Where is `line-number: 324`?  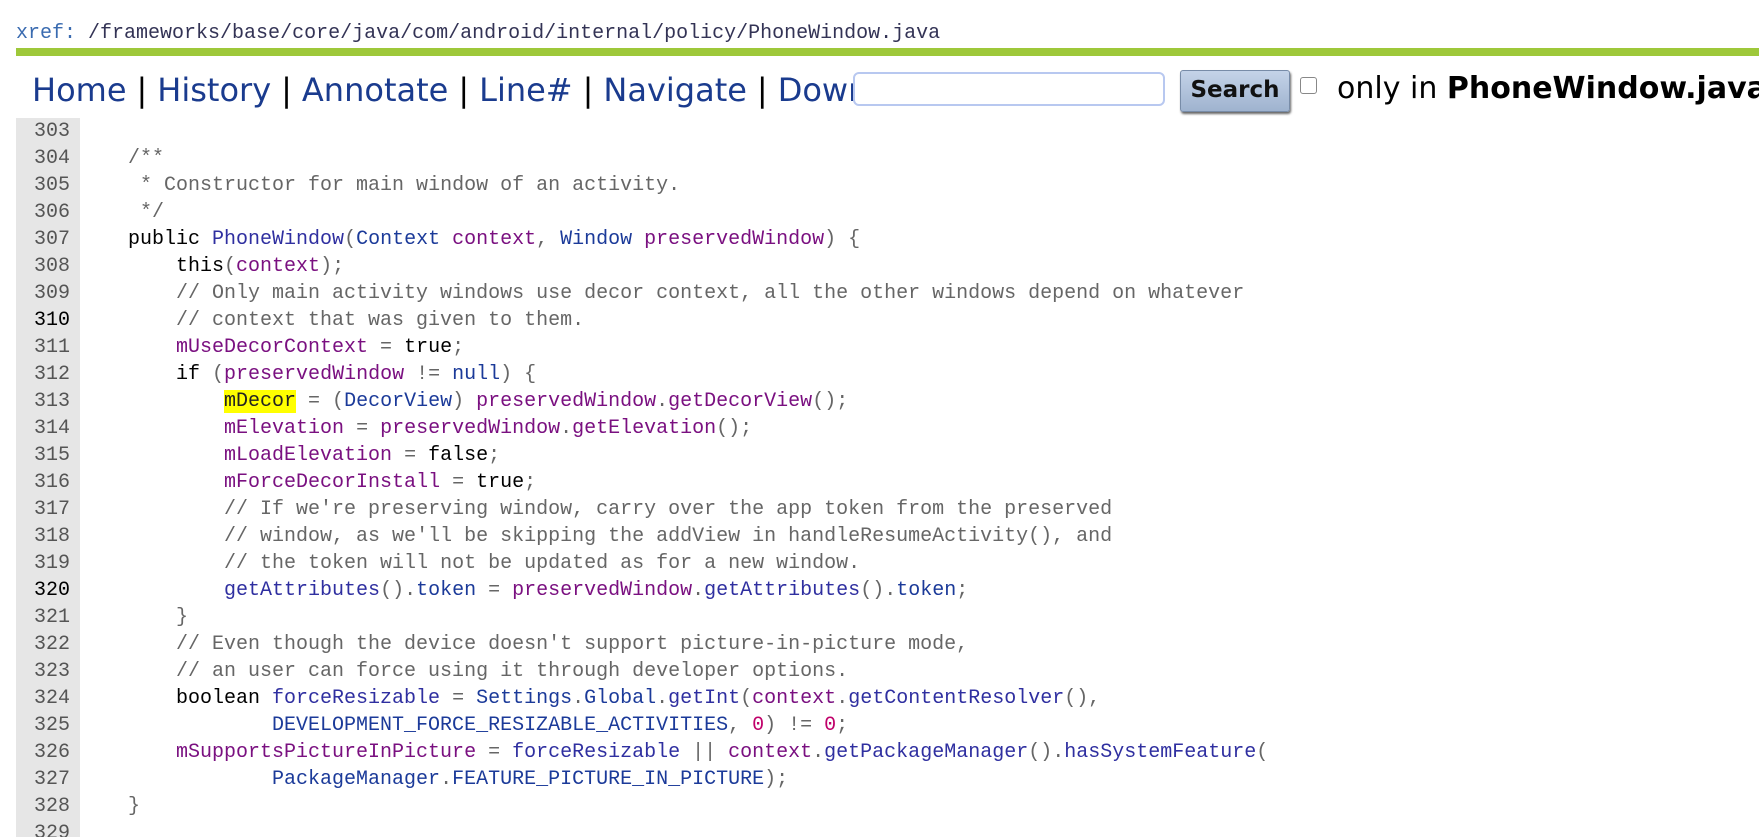
line-number: 324 is located at coordinates (48, 698).